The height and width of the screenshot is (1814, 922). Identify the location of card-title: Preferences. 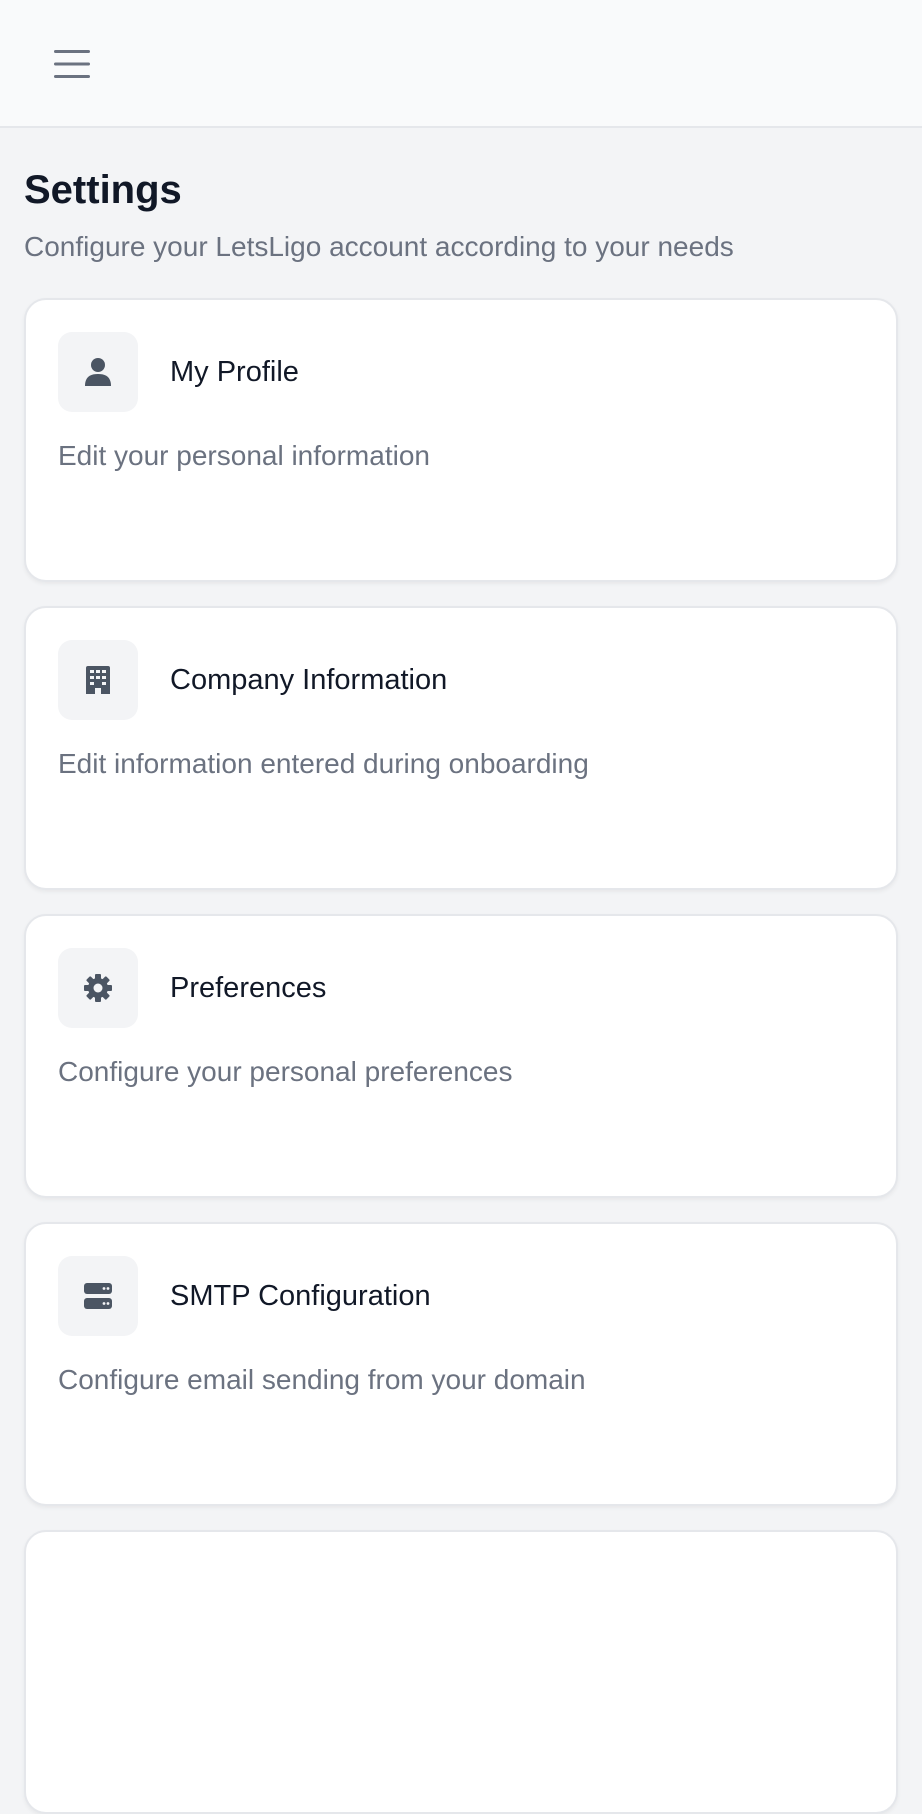
(248, 988).